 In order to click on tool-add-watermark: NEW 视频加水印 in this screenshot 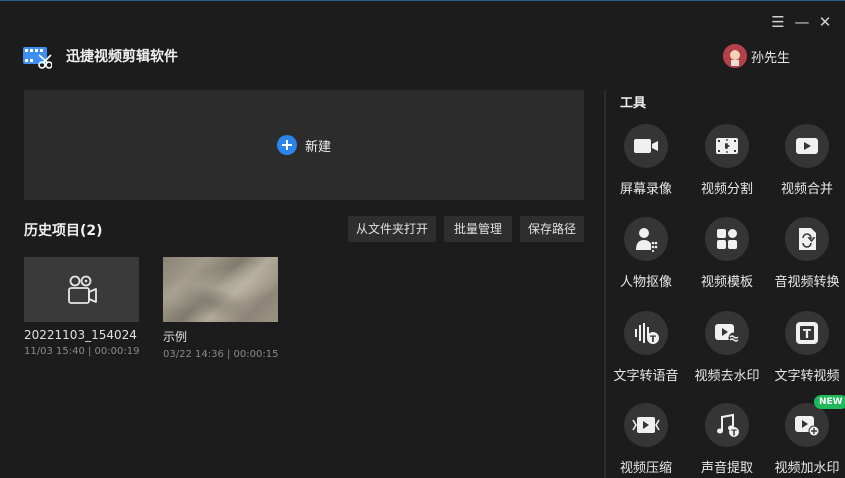, I will do `click(806, 435)`.